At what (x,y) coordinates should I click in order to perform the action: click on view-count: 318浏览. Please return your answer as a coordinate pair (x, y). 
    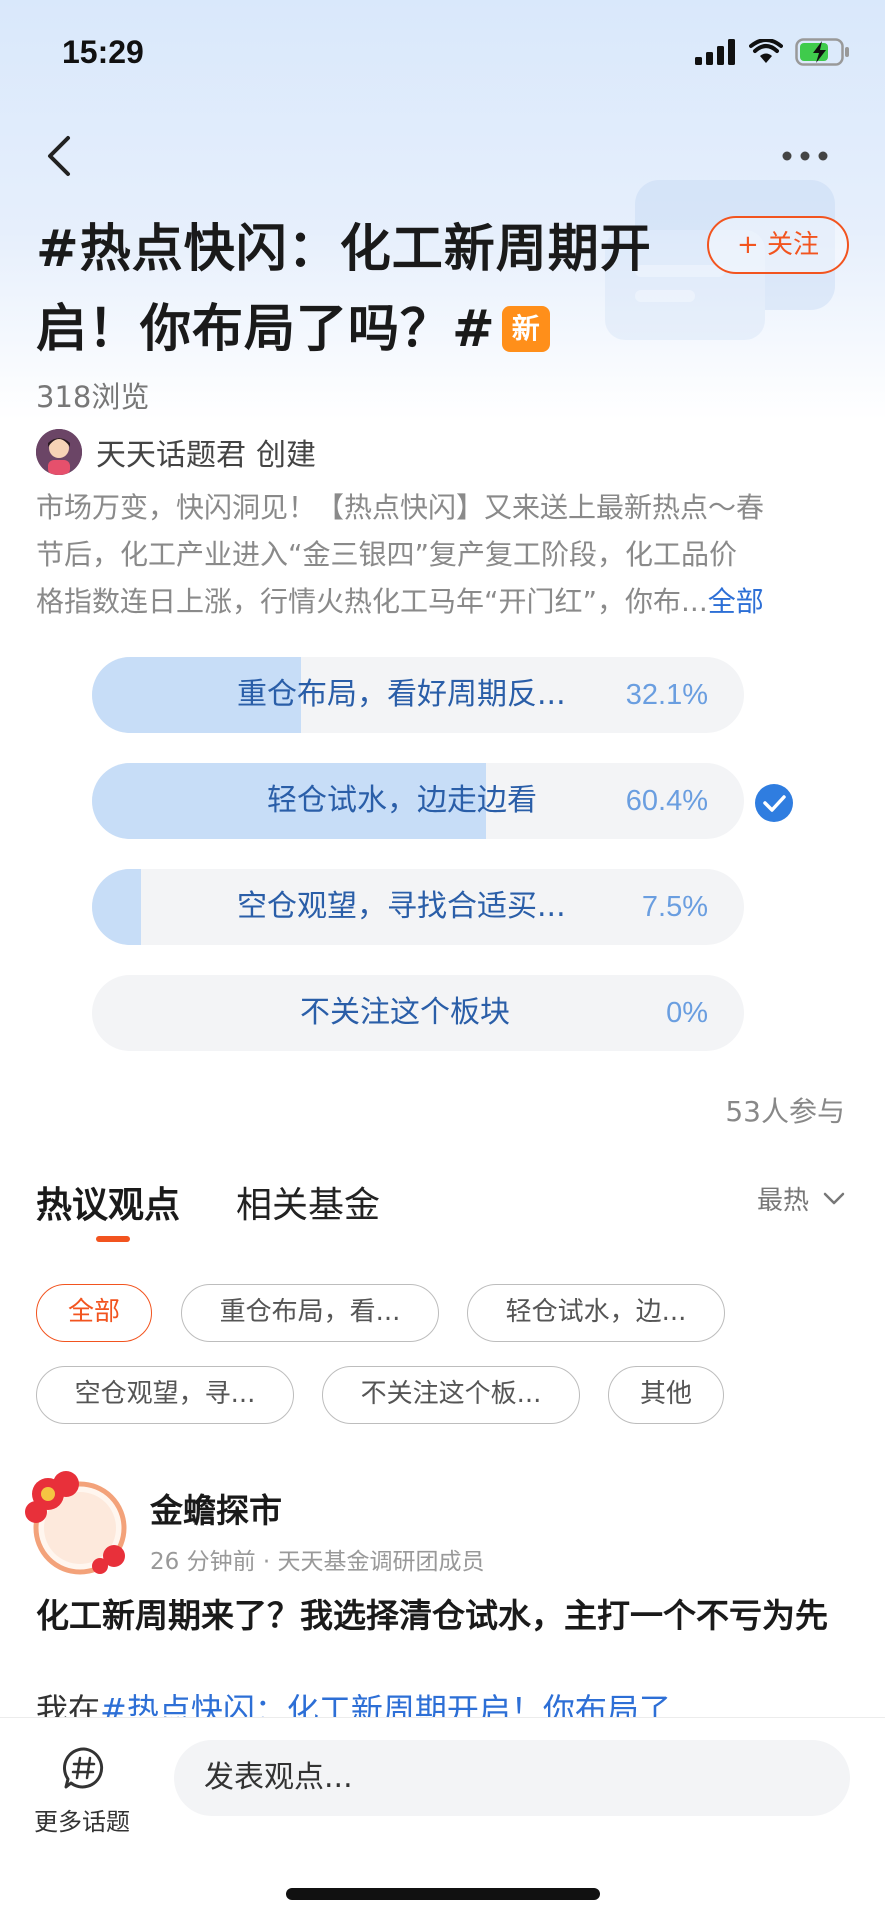
    Looking at the image, I should click on (93, 397).